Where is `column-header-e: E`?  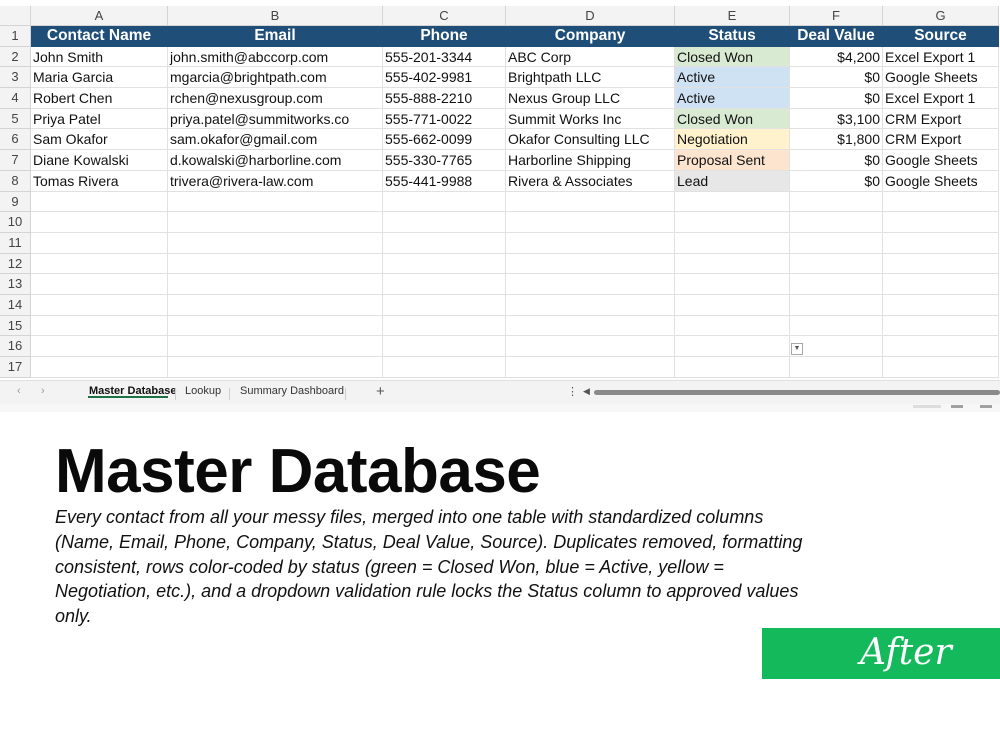
column-header-e: E is located at coordinates (732, 16).